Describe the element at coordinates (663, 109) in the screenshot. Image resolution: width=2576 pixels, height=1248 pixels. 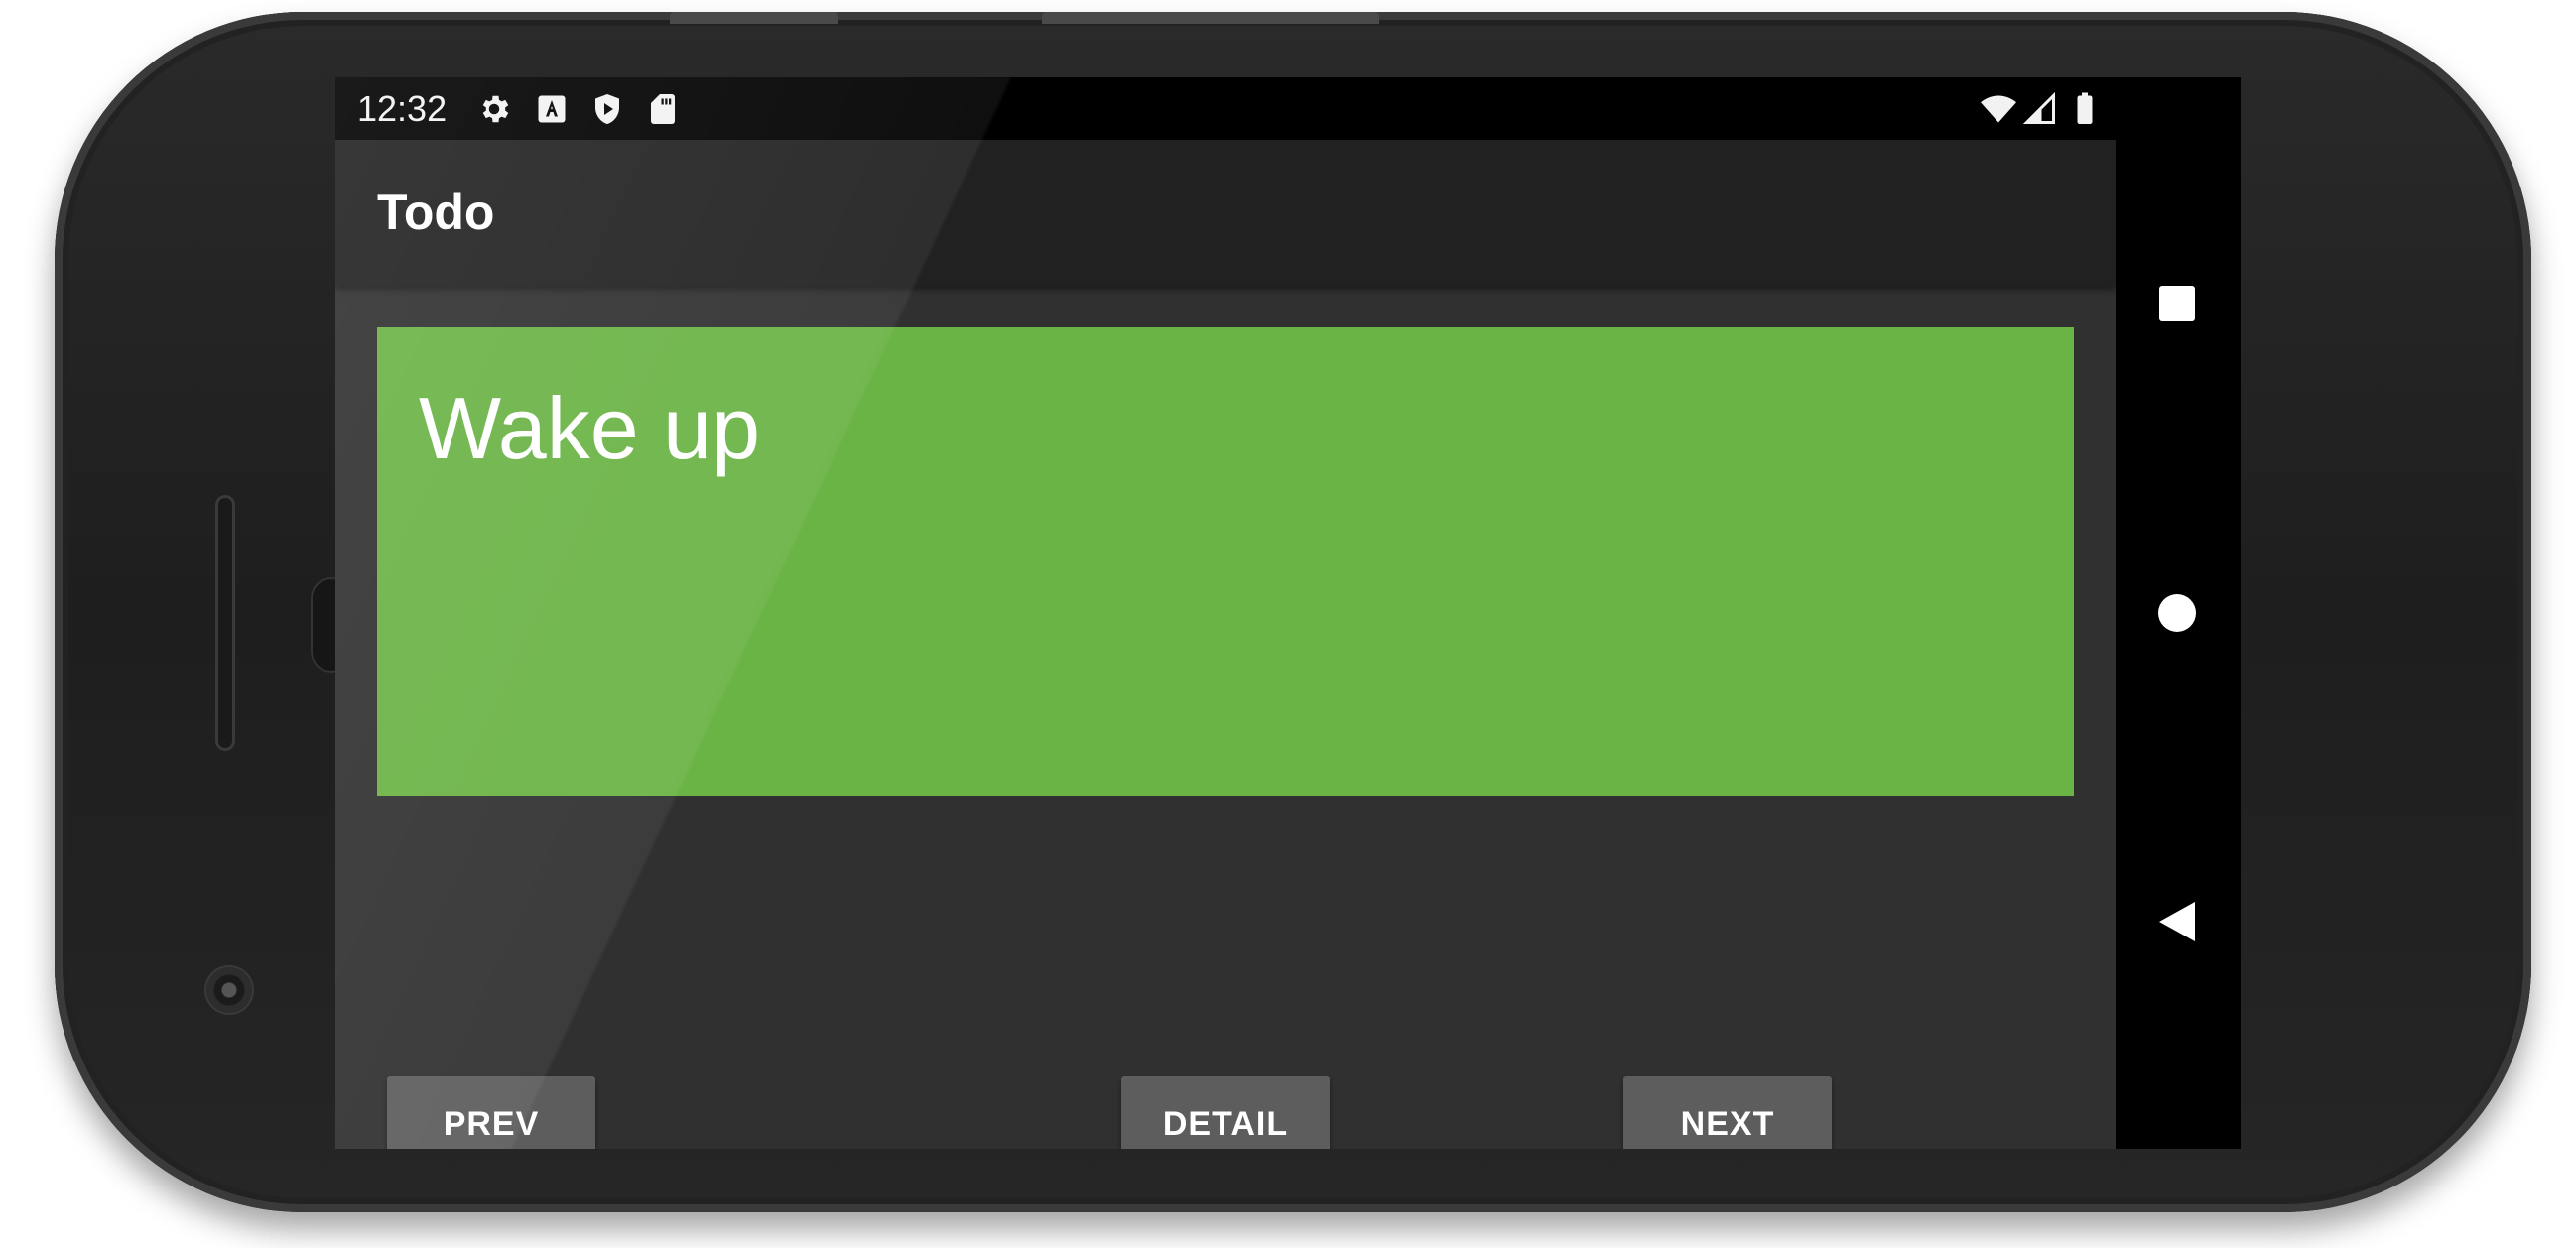
I see `sd-card-icon` at that location.